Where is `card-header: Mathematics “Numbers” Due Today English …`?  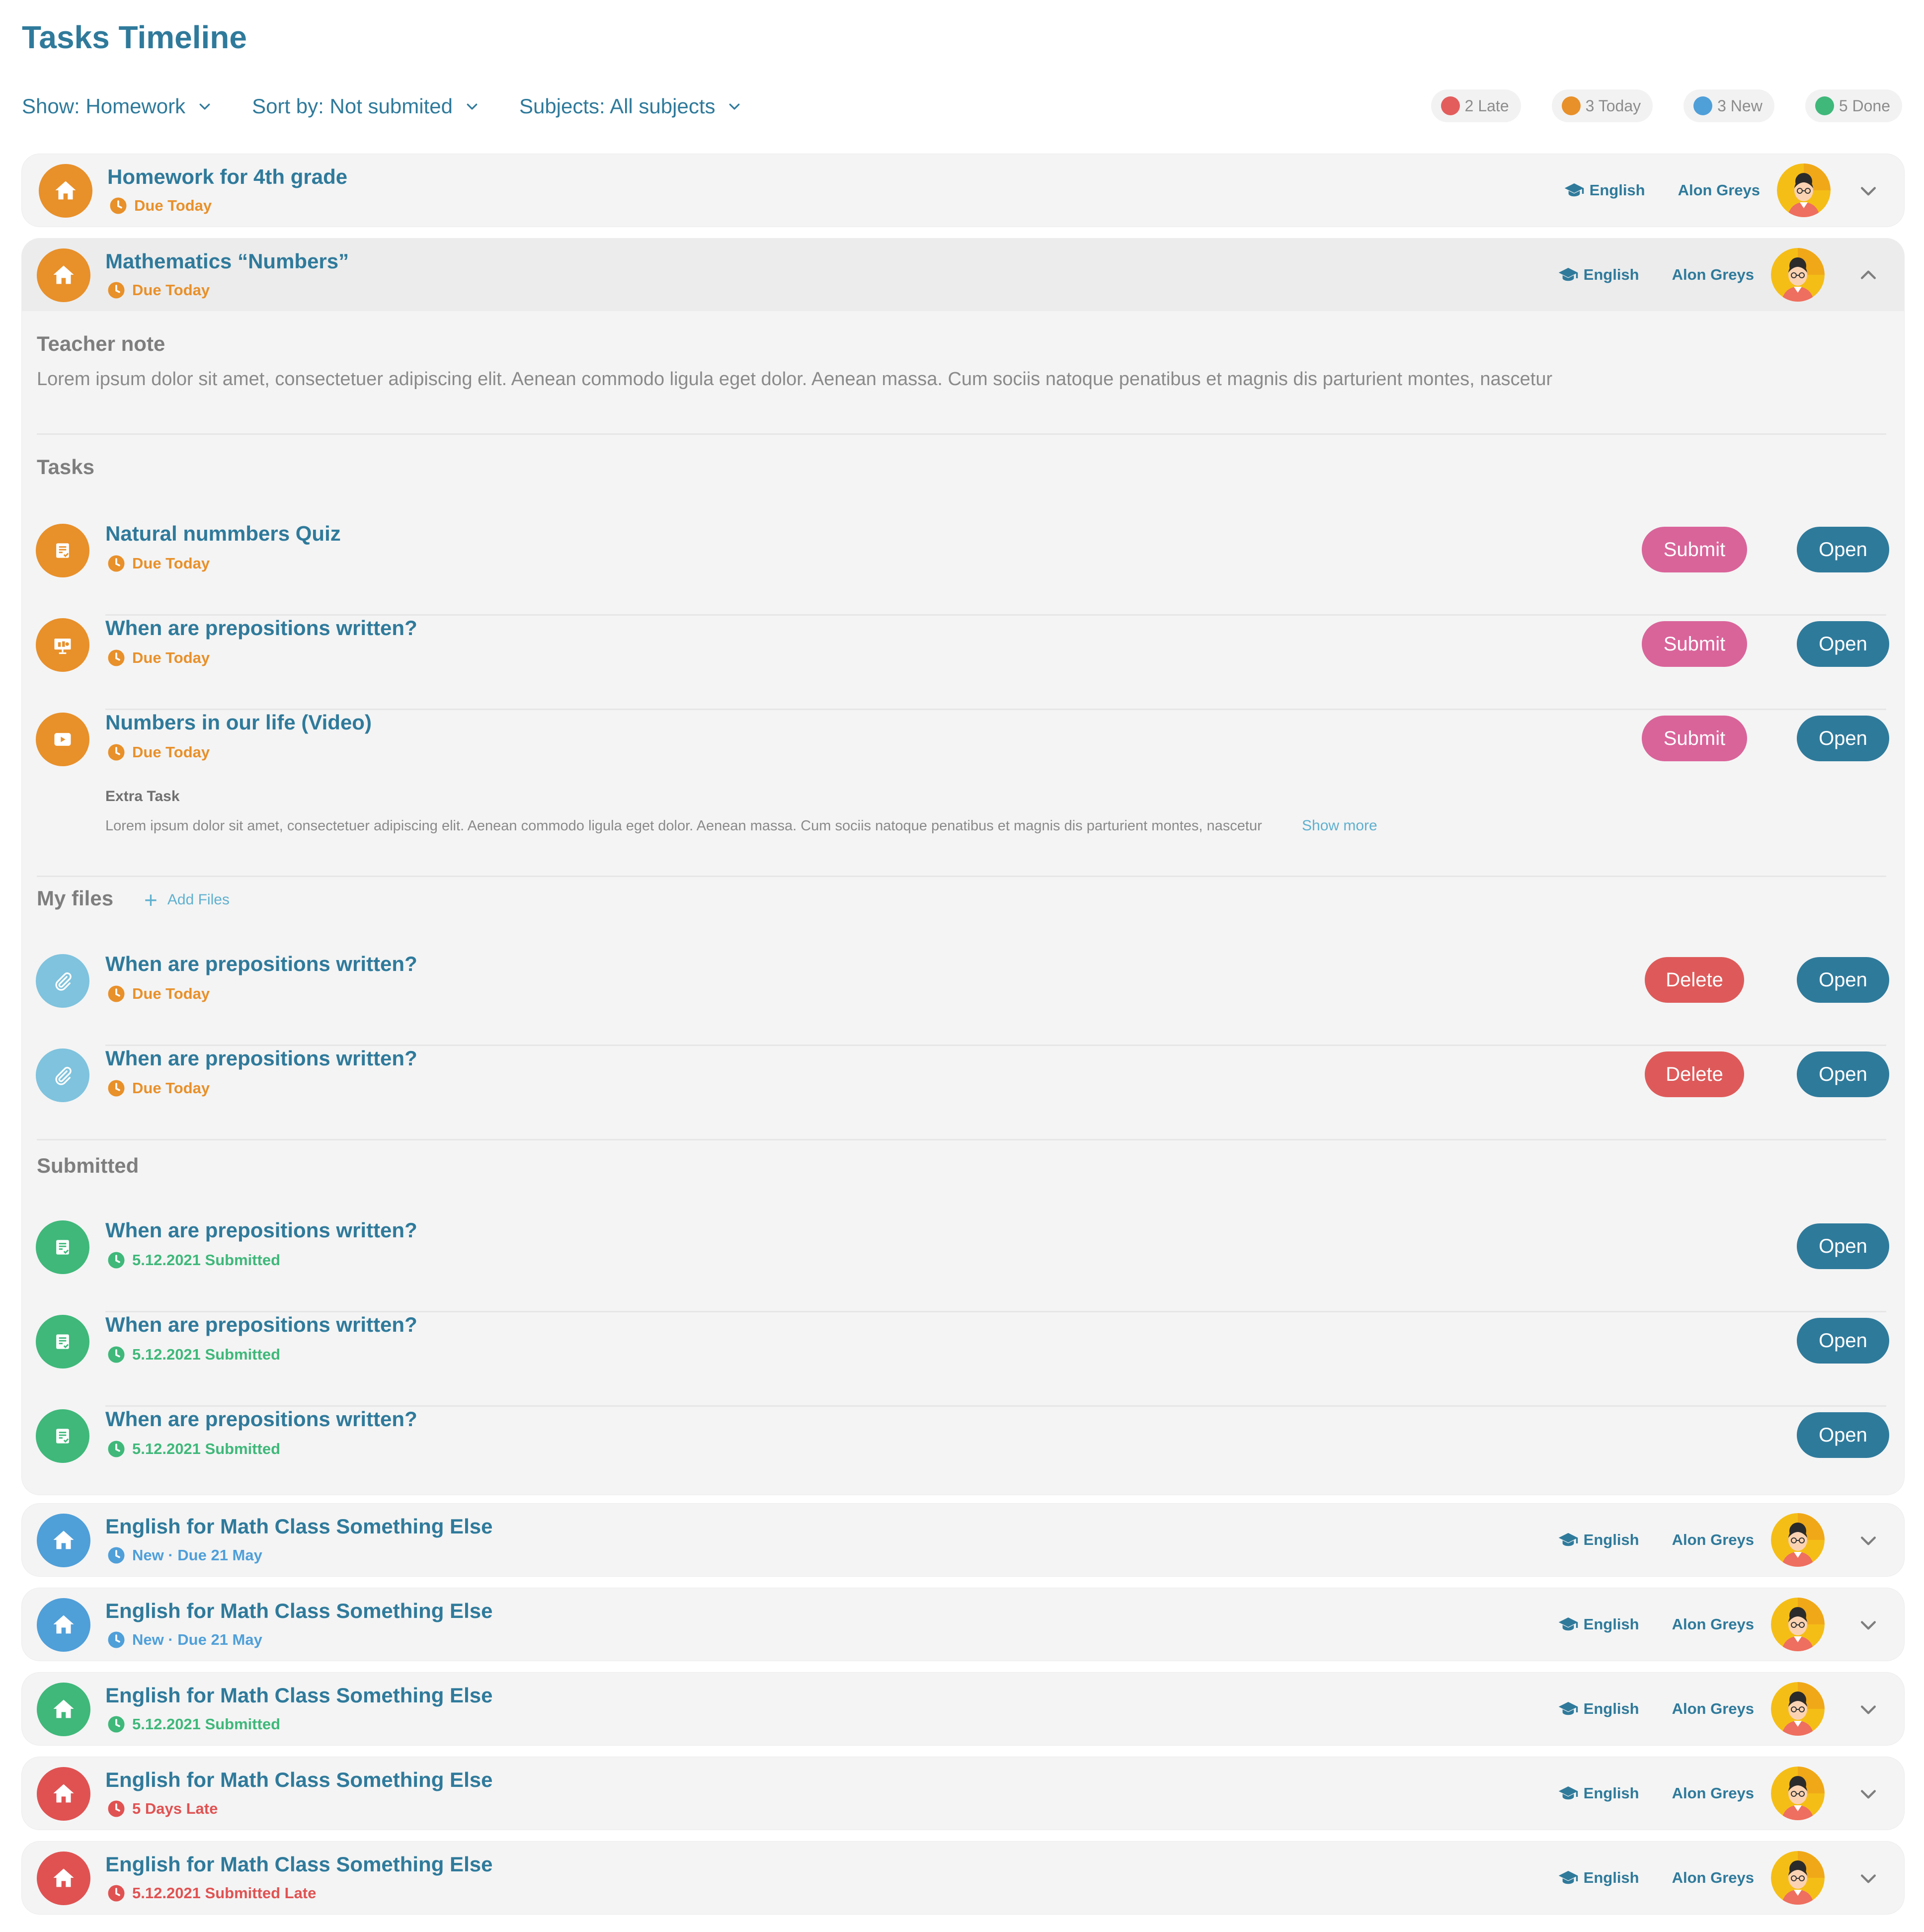 card-header: Mathematics “Numbers” Due Today English … is located at coordinates (963, 275).